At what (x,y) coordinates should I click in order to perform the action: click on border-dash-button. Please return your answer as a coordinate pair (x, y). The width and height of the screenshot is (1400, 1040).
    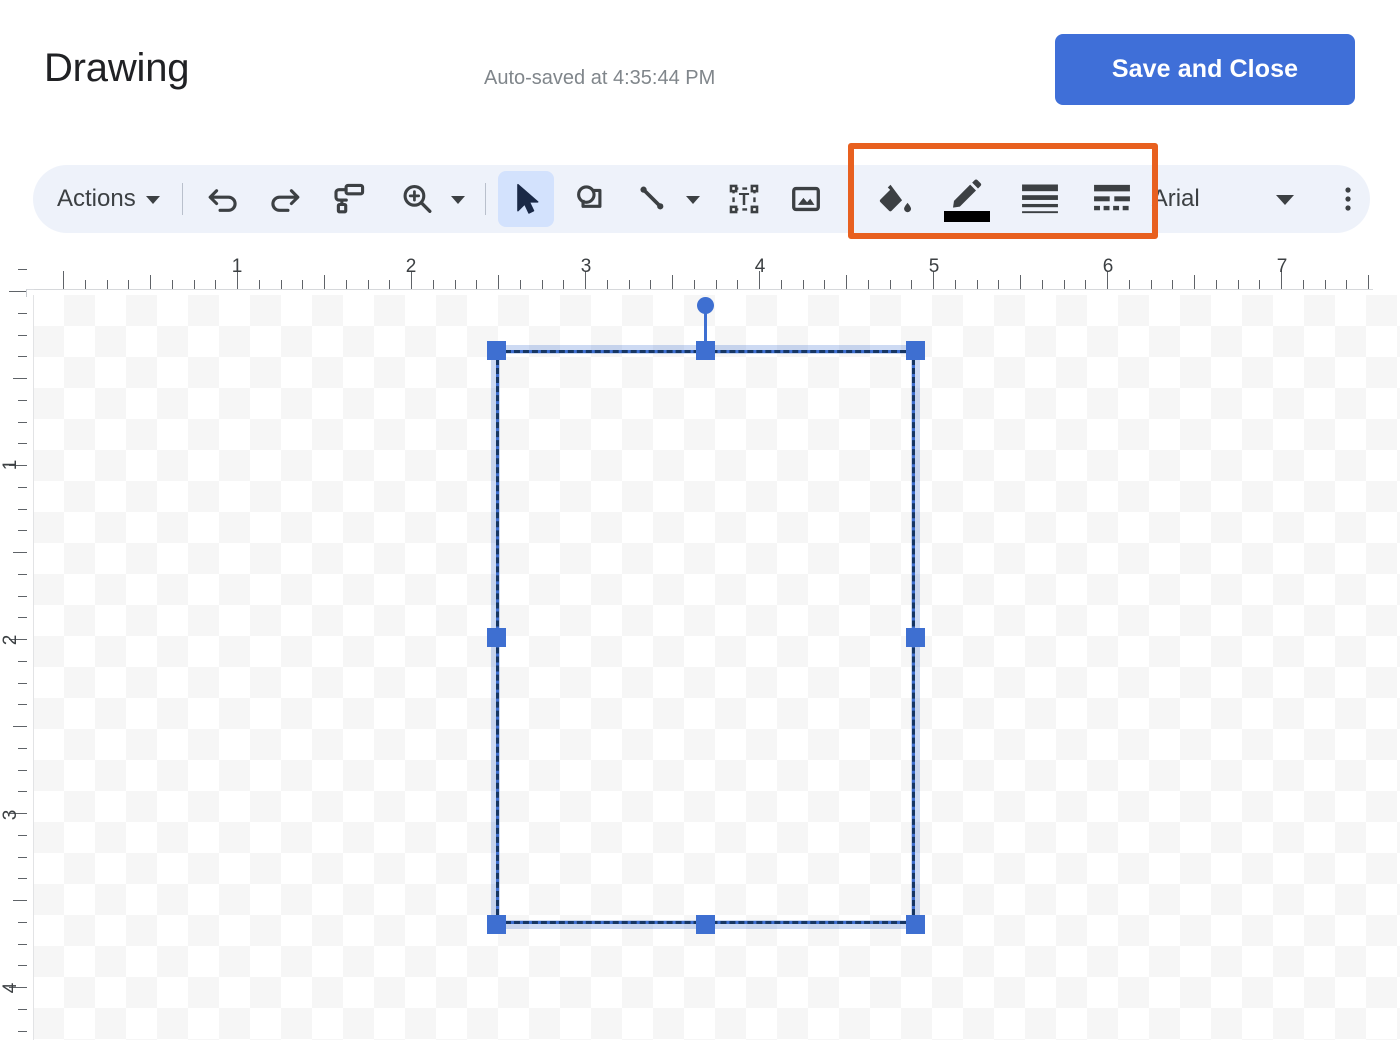
    Looking at the image, I should click on (1112, 199).